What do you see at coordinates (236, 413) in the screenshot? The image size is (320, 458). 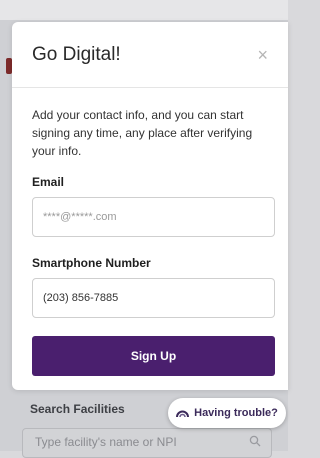 I see `having-trouble-label: Having trouble?` at bounding box center [236, 413].